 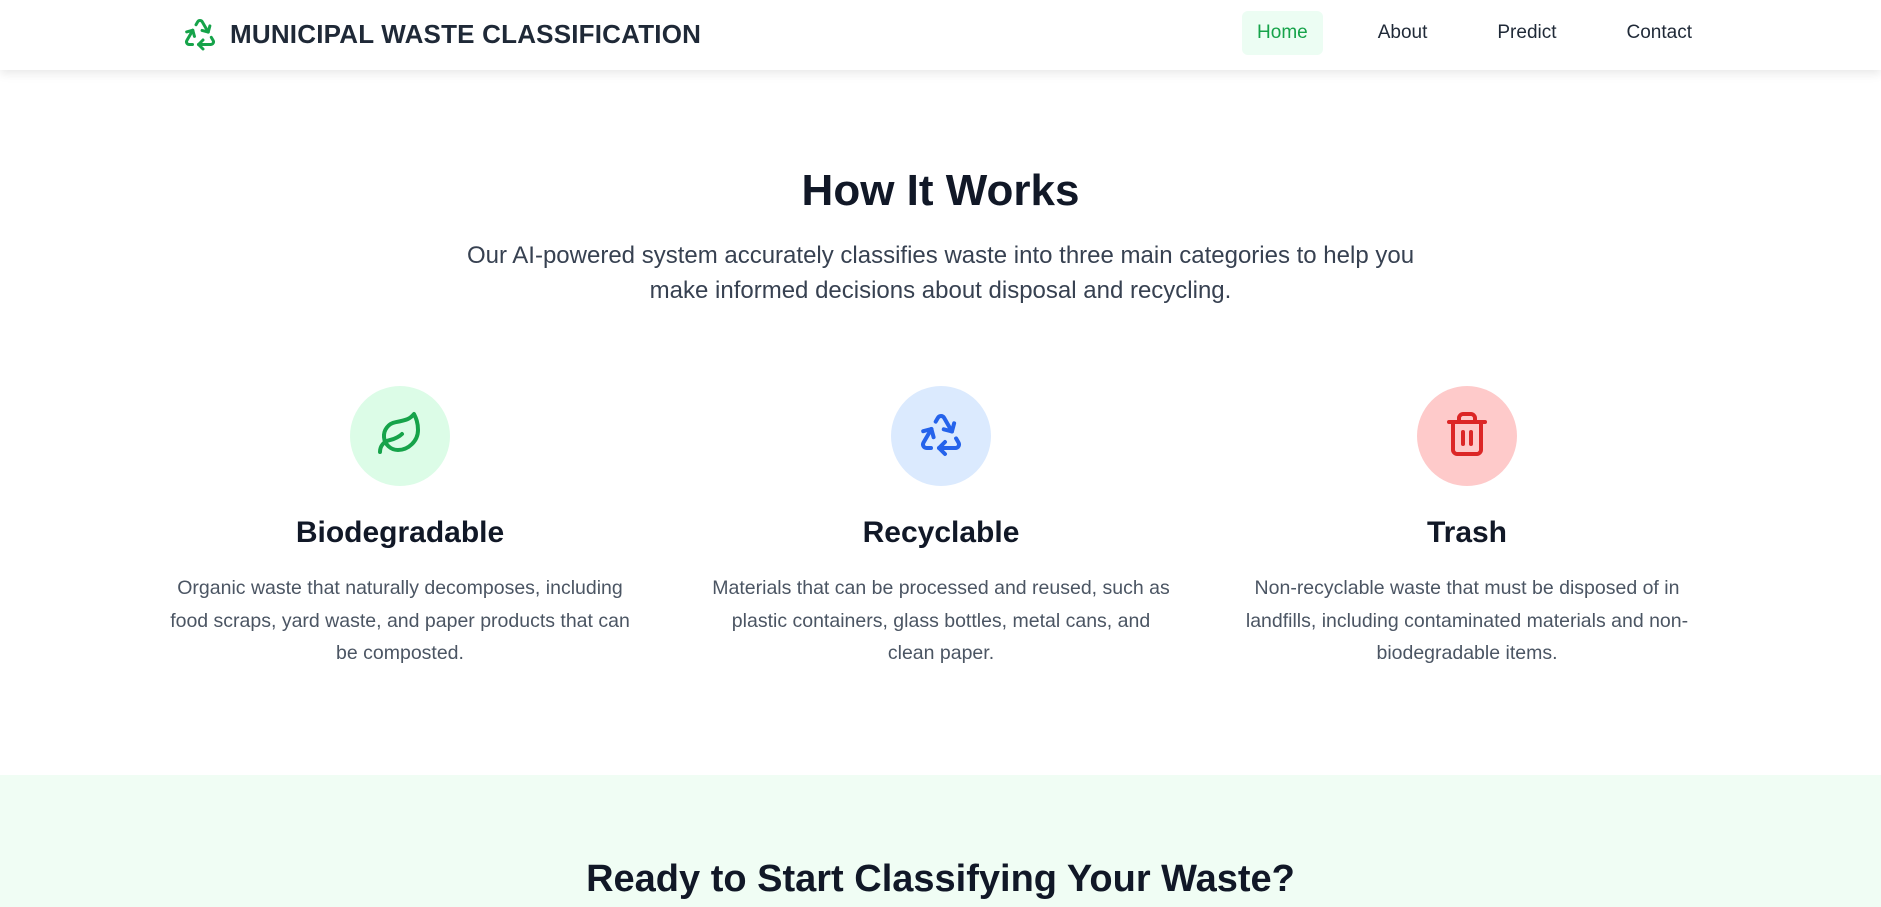 What do you see at coordinates (940, 190) in the screenshot?
I see `how-it-works-title: How It Works` at bounding box center [940, 190].